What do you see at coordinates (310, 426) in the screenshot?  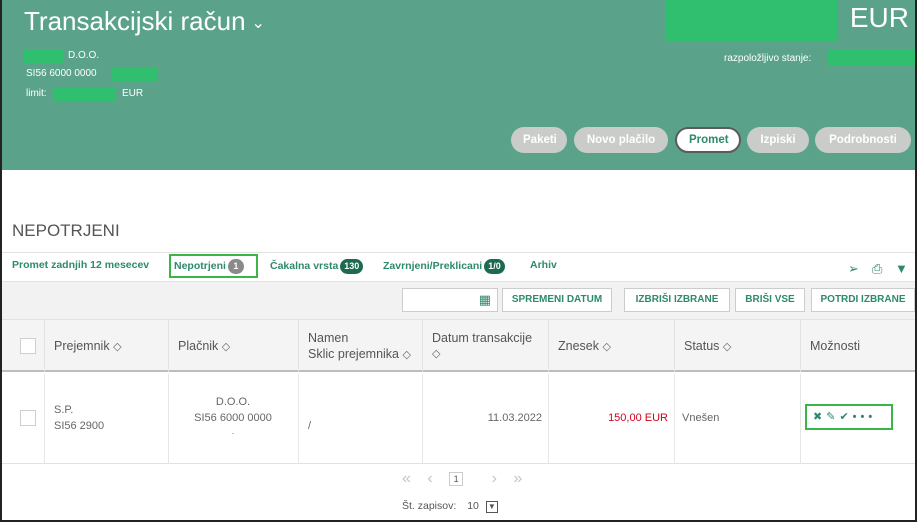 I see `purpose-cell: /` at bounding box center [310, 426].